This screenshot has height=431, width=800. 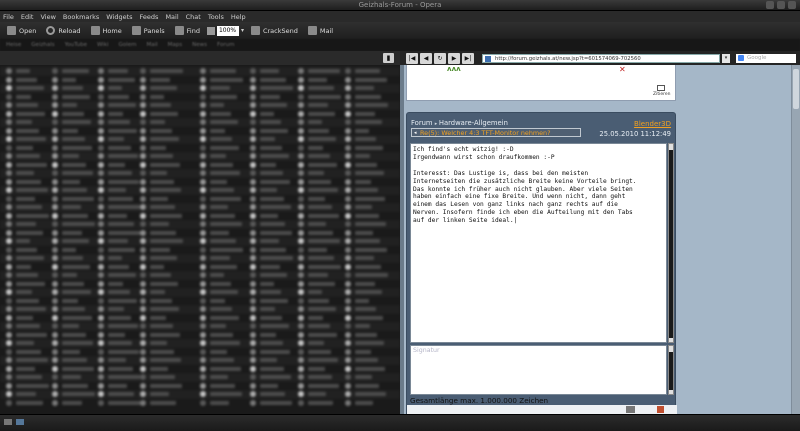 What do you see at coordinates (770, 5) in the screenshot?
I see `minimize-button` at bounding box center [770, 5].